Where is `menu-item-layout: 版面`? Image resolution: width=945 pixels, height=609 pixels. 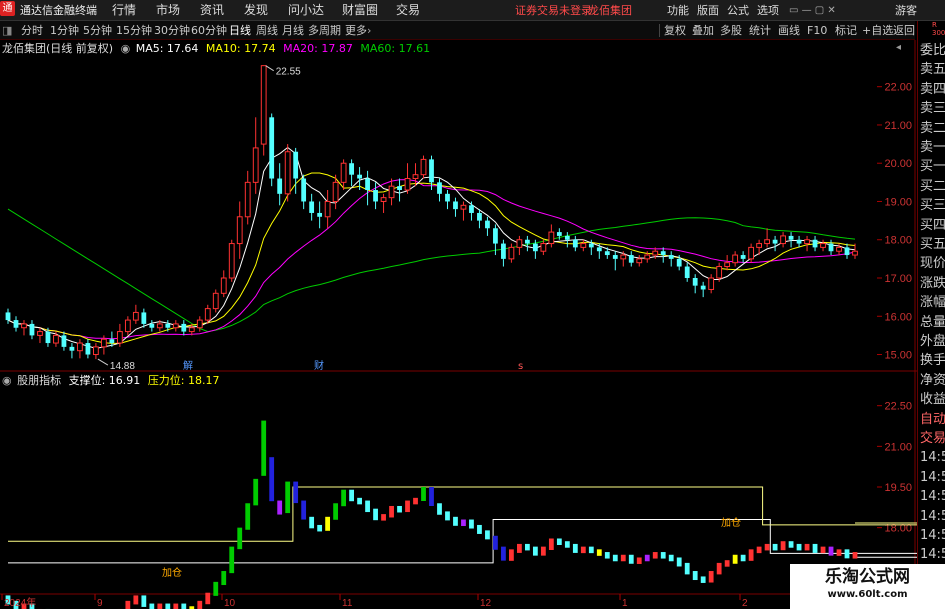
menu-item-layout: 版面 is located at coordinates (708, 10).